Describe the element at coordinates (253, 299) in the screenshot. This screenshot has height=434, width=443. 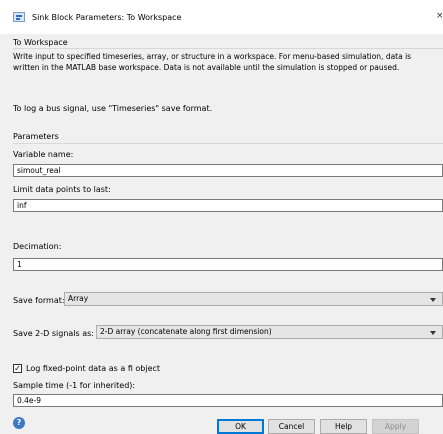
I see `save-format-dropdown: Array` at that location.